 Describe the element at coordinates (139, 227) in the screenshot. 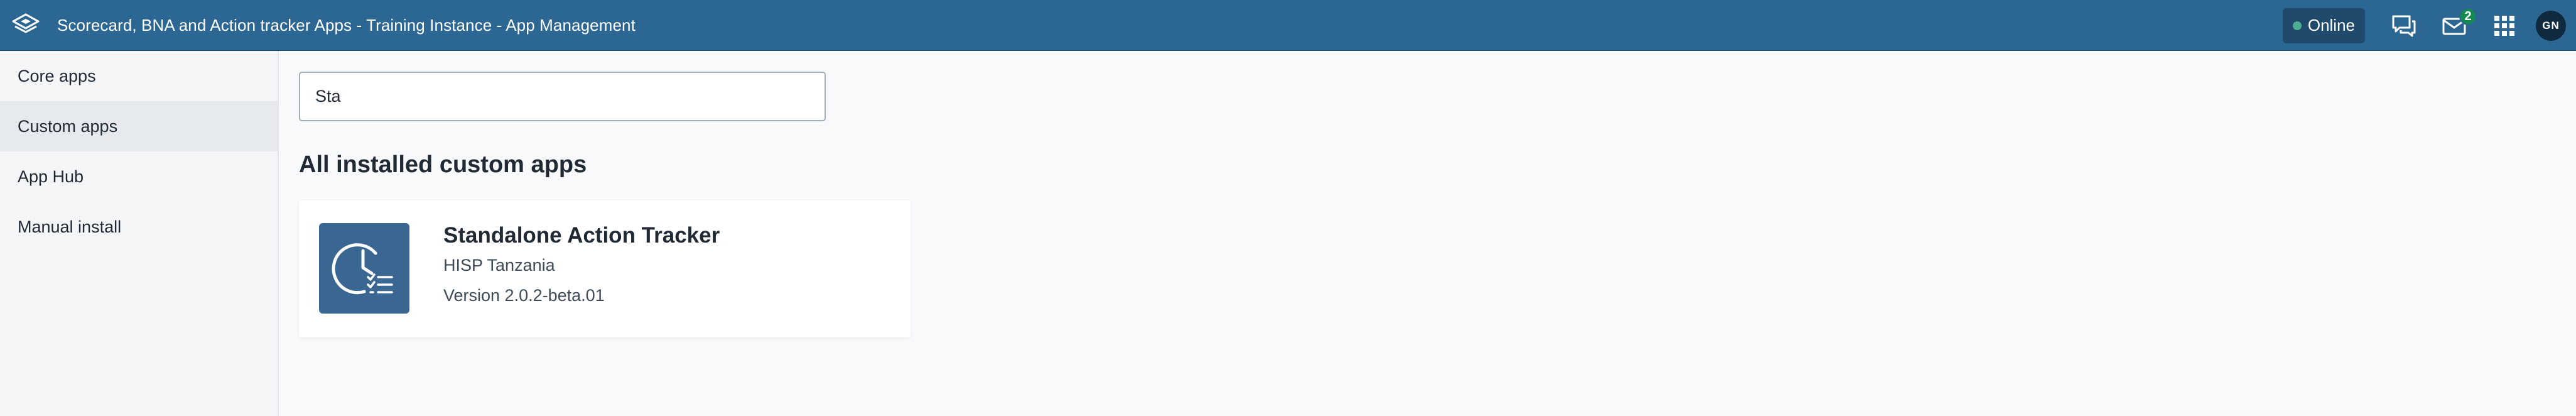

I see `sidebar-item-manual-install: Manual install` at that location.